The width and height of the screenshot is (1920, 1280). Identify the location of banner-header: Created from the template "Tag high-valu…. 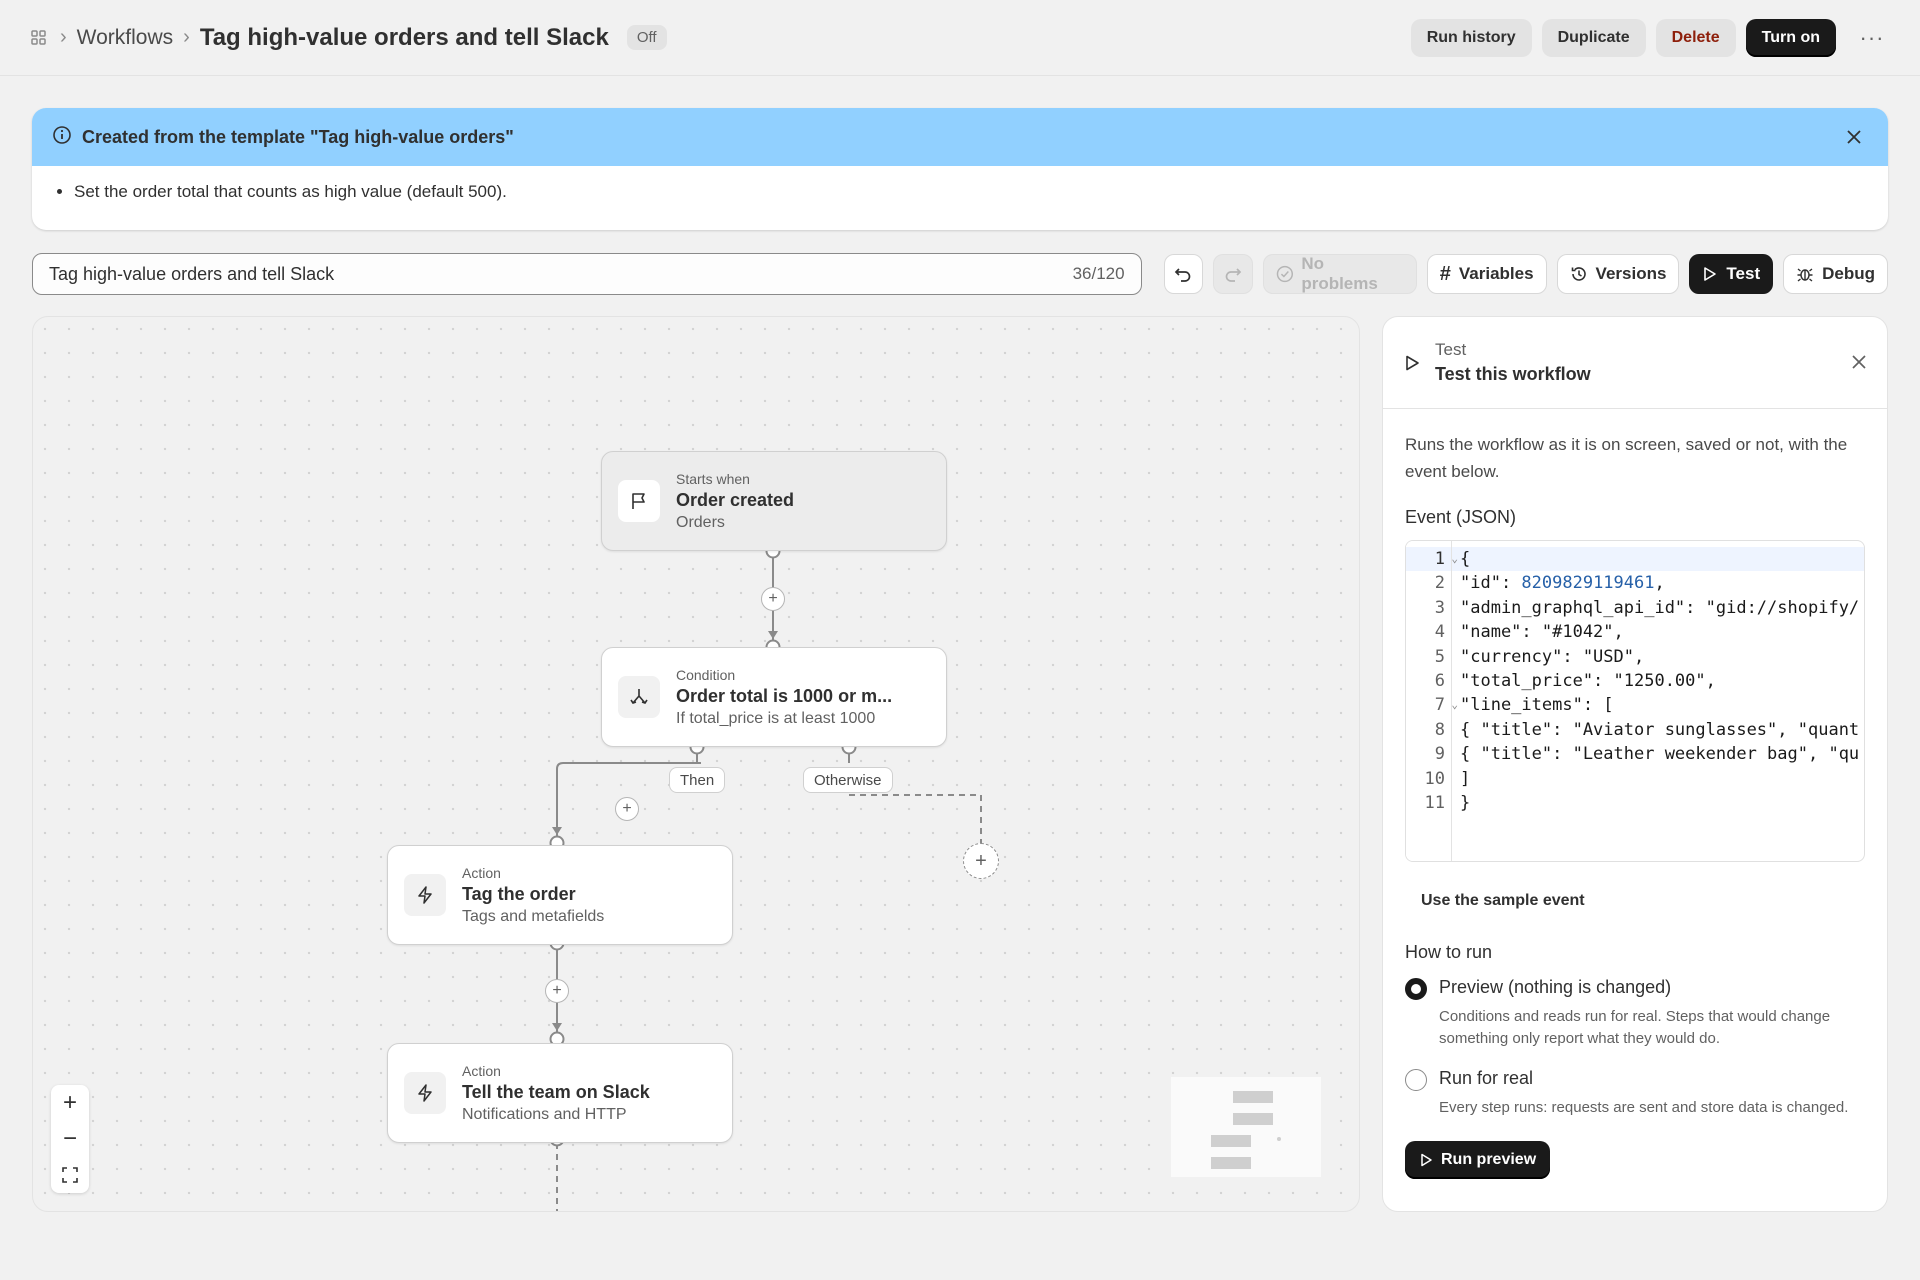
(960, 137).